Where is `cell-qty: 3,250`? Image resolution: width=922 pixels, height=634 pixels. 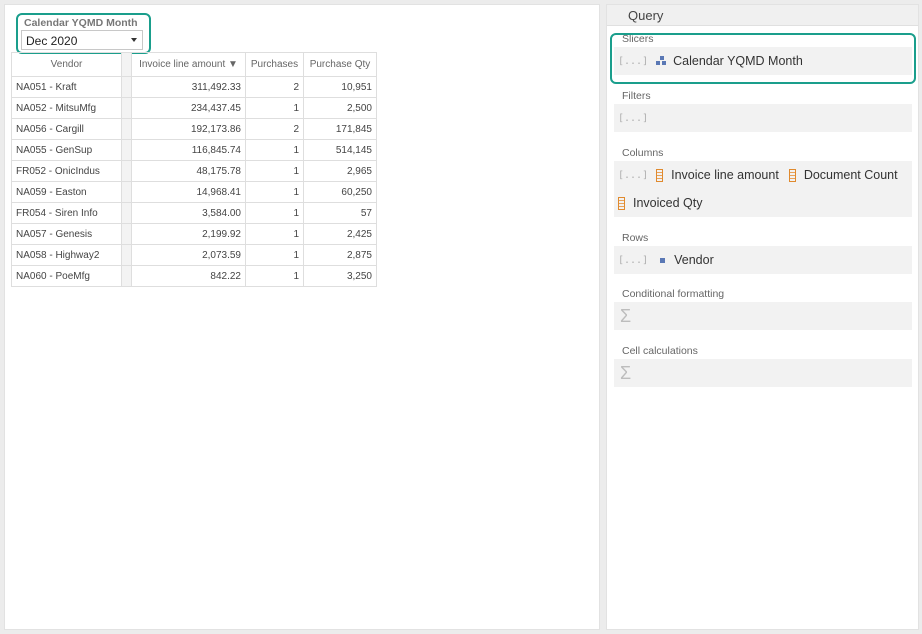
cell-qty: 3,250 is located at coordinates (340, 276).